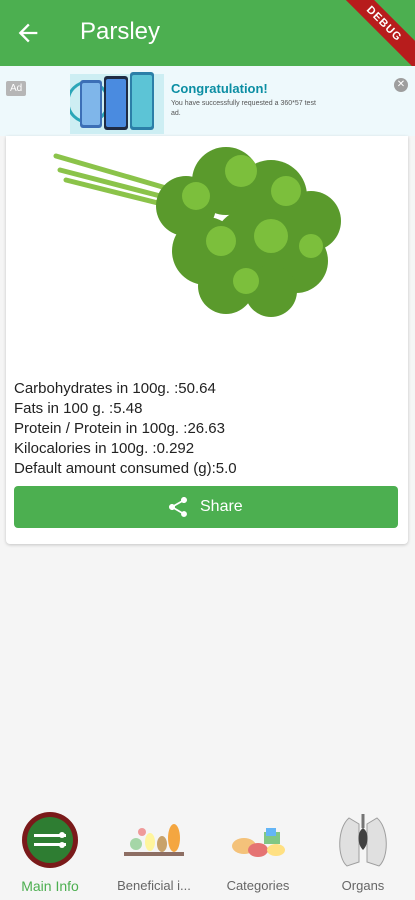 The height and width of the screenshot is (900, 415). What do you see at coordinates (363, 885) in the screenshot?
I see `nav-label-organs: Organs` at bounding box center [363, 885].